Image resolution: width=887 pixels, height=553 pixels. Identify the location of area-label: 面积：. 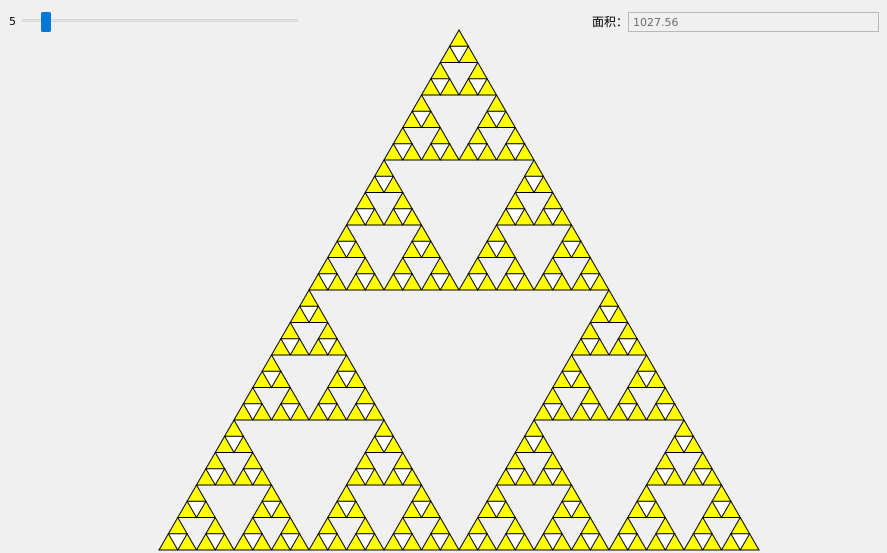
(610, 22).